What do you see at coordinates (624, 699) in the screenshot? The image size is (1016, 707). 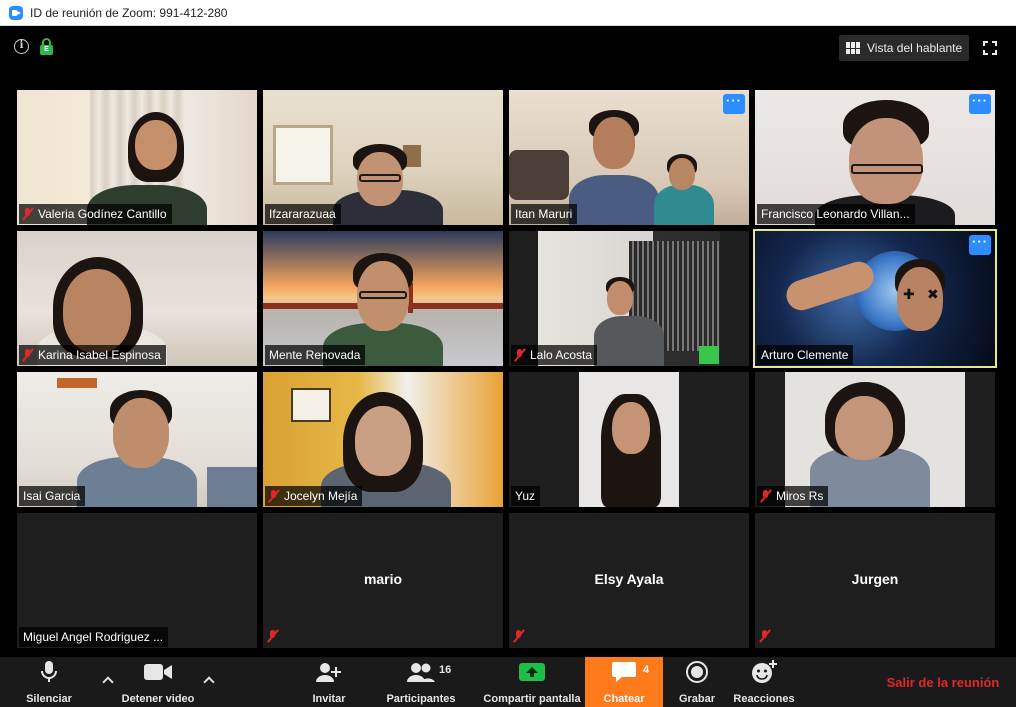 I see `chat-label: Chatear` at bounding box center [624, 699].